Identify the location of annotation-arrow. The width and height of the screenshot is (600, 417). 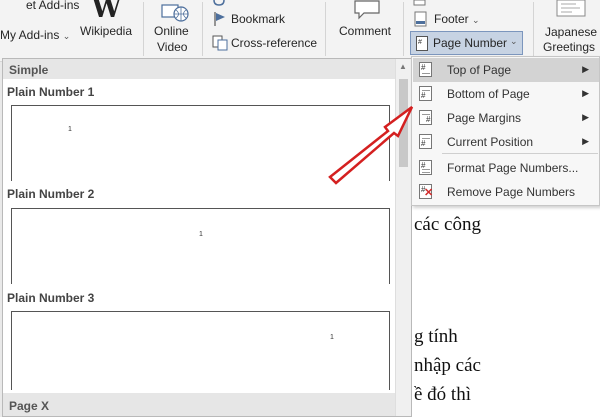
(371, 145).